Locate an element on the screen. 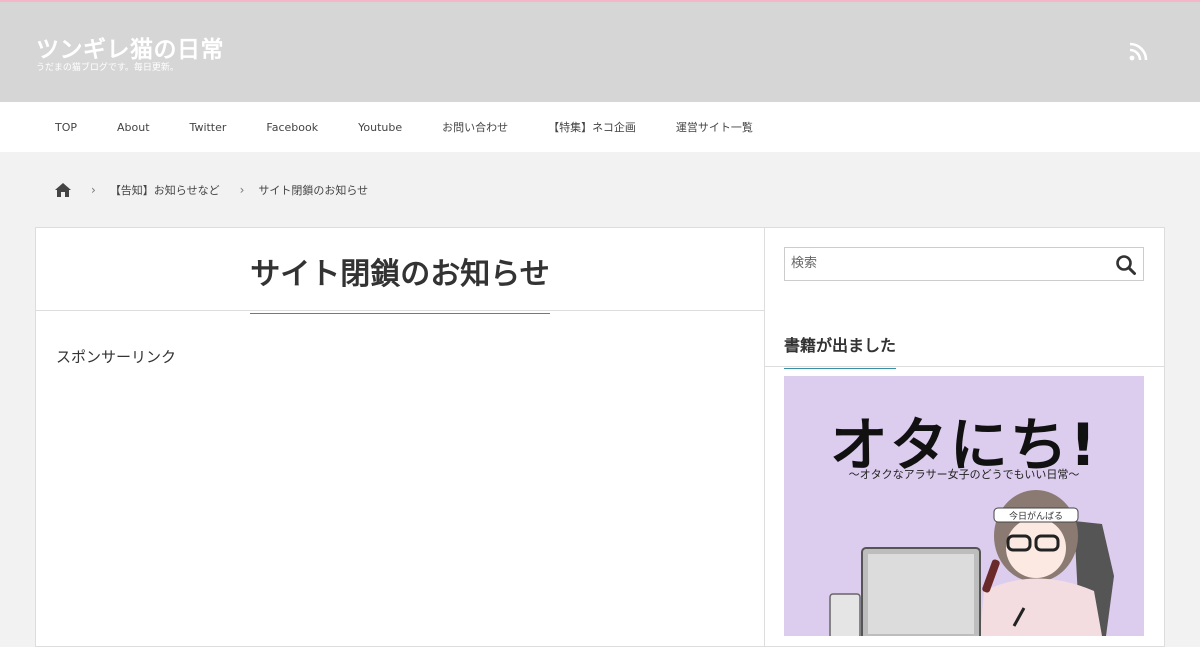 The height and width of the screenshot is (647, 1200). post-title: サイト閉鎖のお知らせ is located at coordinates (400, 281).